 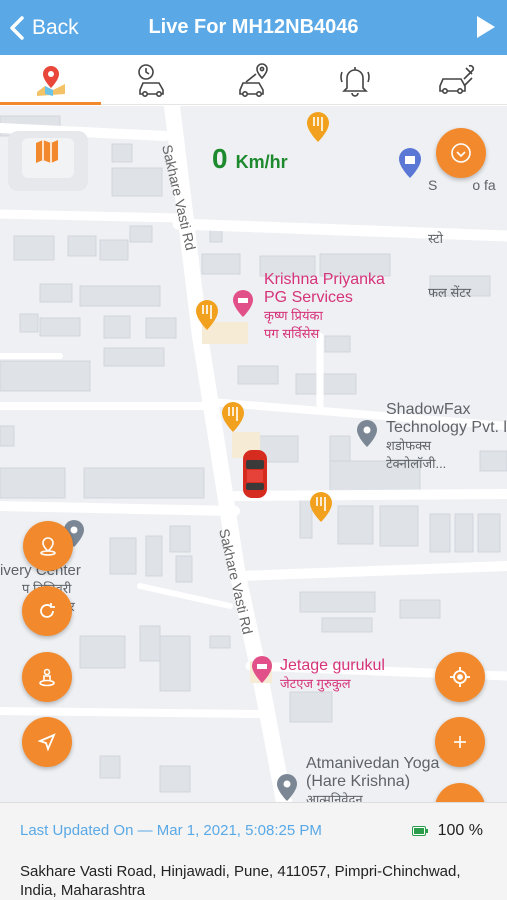 I want to click on chevron-circle-down-icon, so click(x=461, y=153).